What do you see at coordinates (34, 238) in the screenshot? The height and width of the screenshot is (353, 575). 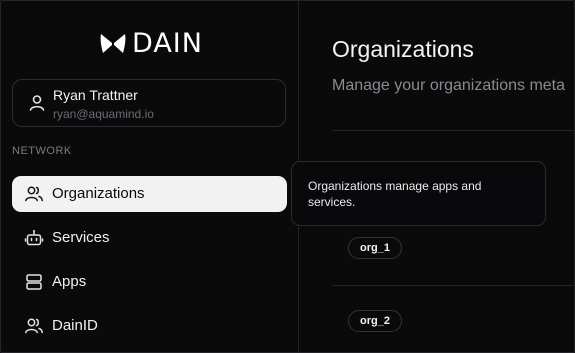 I see `robot-icon` at bounding box center [34, 238].